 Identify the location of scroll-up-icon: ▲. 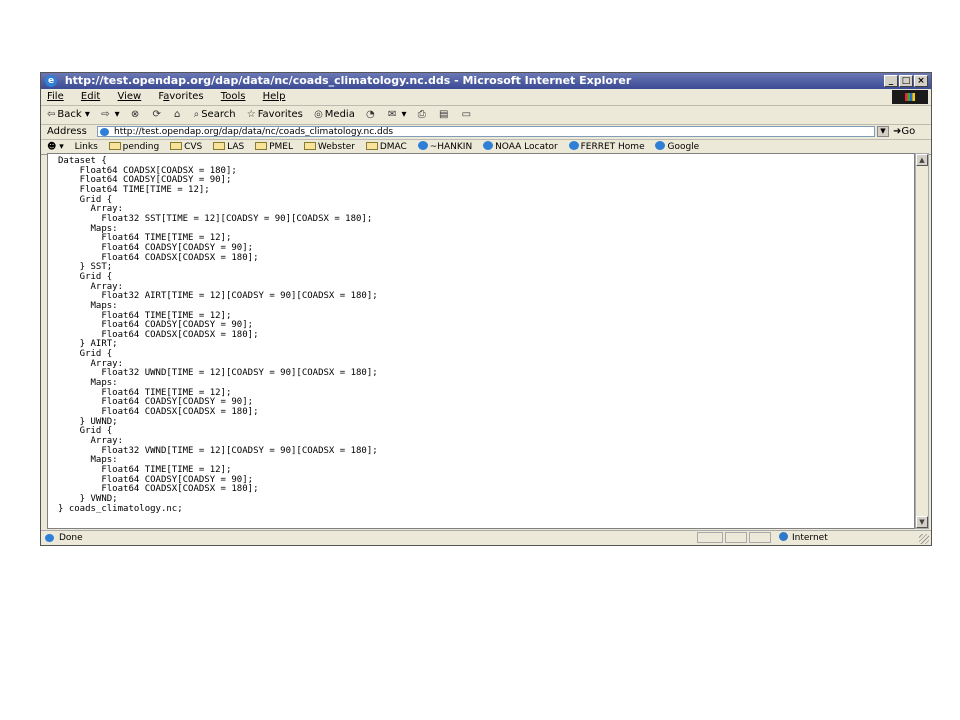
(922, 160).